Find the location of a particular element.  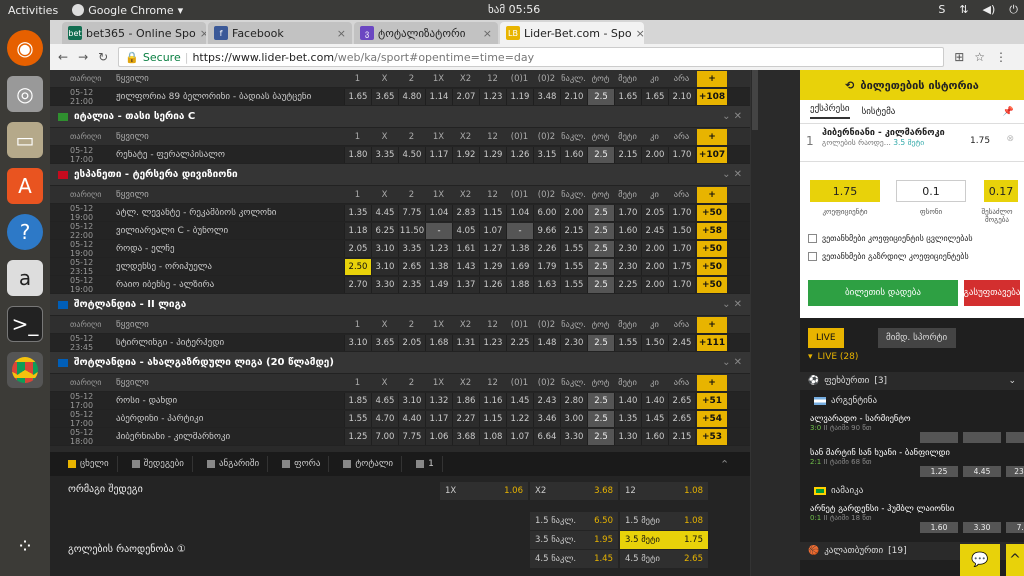

back-icon: ← is located at coordinates (63, 57).